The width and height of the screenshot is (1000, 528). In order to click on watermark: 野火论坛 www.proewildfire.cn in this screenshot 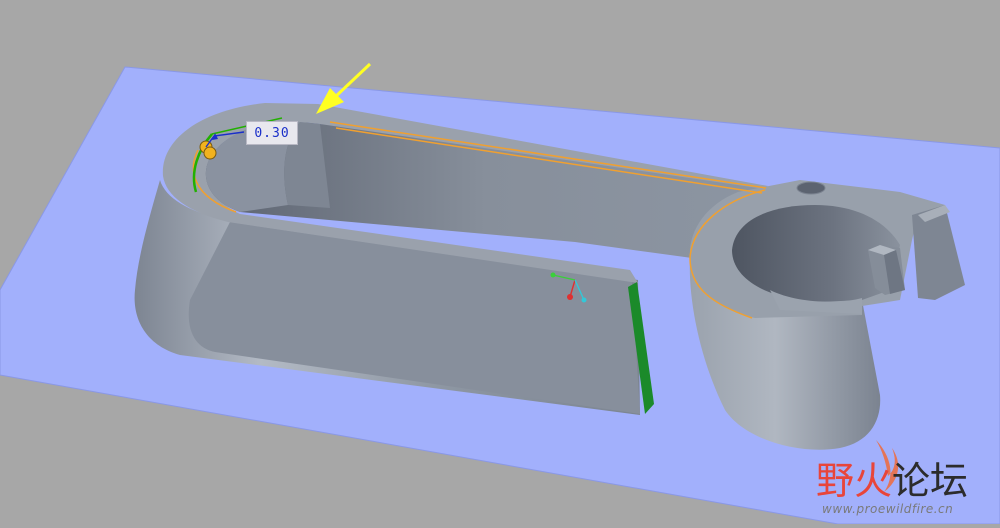, I will do `click(902, 489)`.